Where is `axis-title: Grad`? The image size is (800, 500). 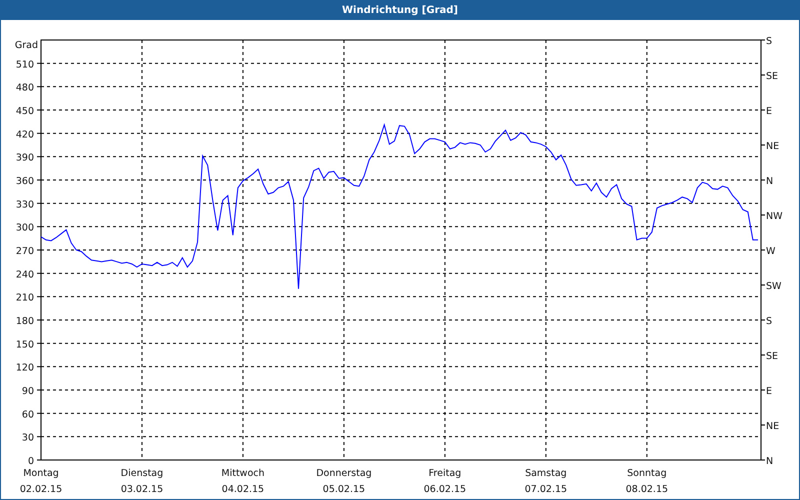 axis-title: Grad is located at coordinates (26, 45).